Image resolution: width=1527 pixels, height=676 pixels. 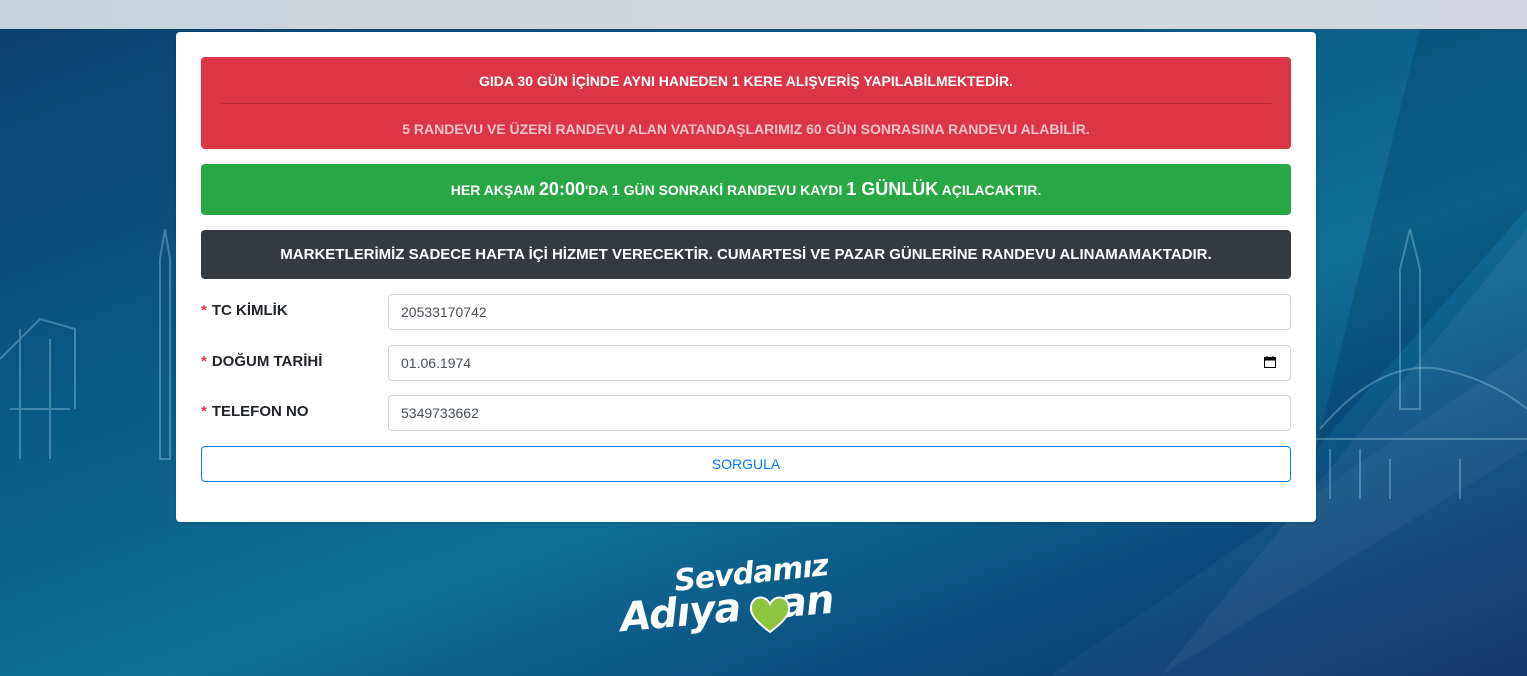 I want to click on alert-text-part: HER AKŞAM, so click(x=494, y=190).